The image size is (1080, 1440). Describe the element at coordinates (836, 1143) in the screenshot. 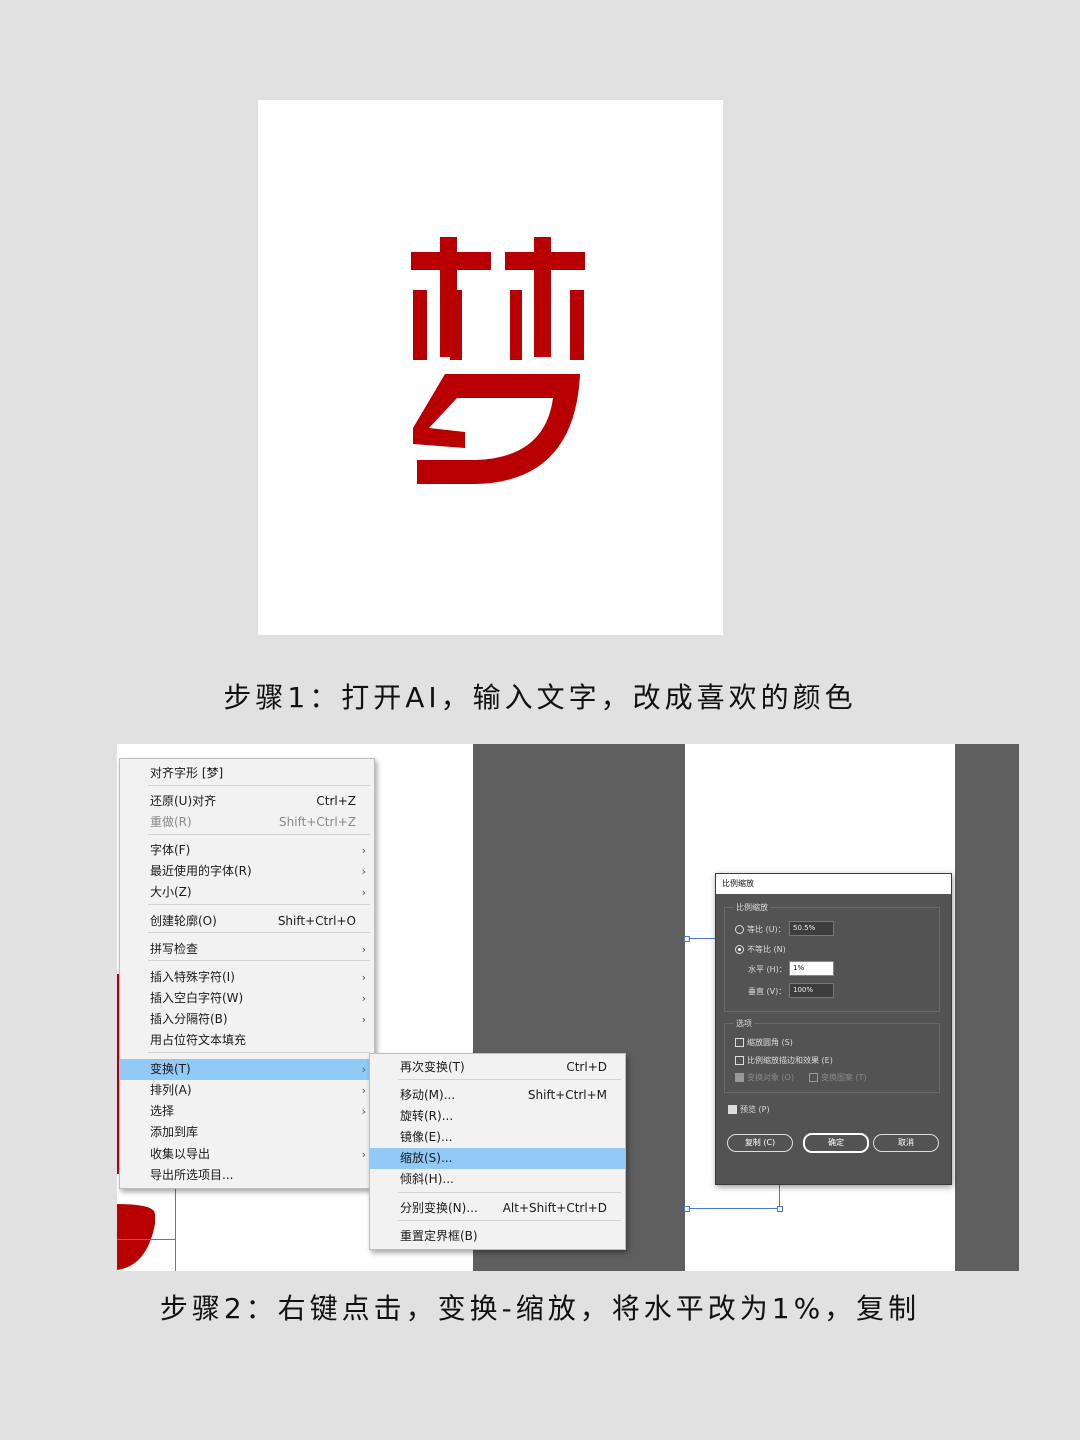

I see `ok-button: 确定` at that location.